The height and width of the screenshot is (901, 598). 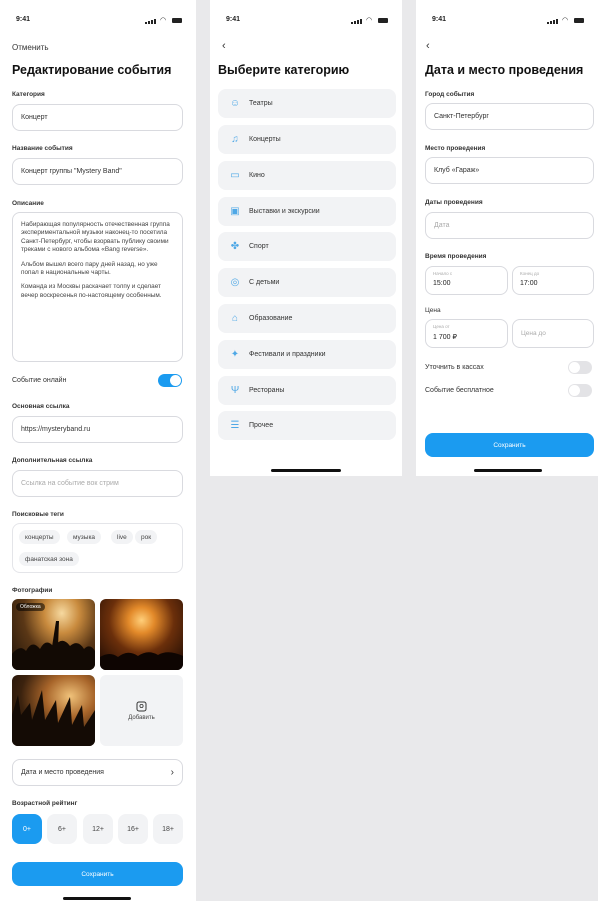 I want to click on category-label: Категория, so click(x=28, y=94).